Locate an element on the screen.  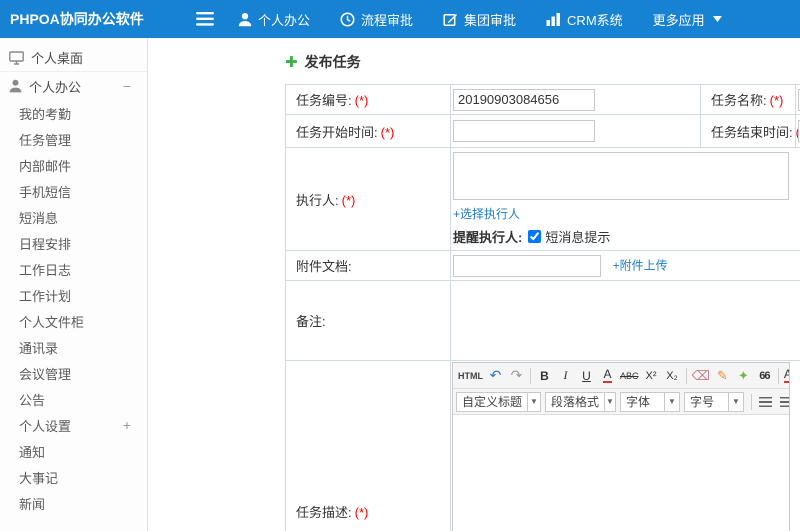
sidebar-item-news: 新闻 is located at coordinates (73, 503).